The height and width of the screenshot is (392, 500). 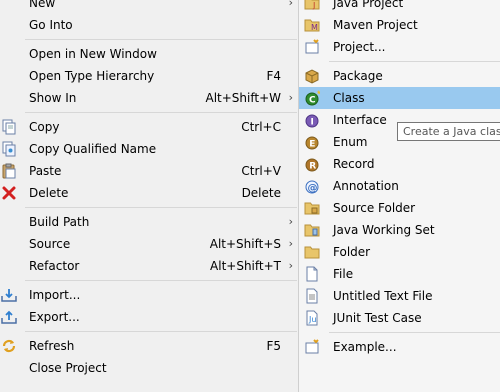 I want to click on menu-item-label: Copy Qualified Name, so click(x=93, y=149).